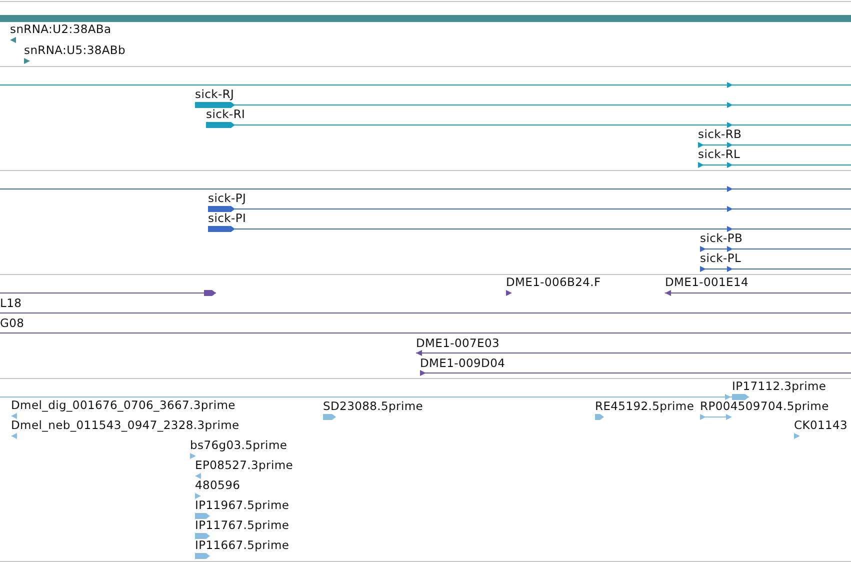 The height and width of the screenshot is (562, 851). Describe the element at coordinates (227, 198) in the screenshot. I see `feature-label: sick-PJ` at that location.